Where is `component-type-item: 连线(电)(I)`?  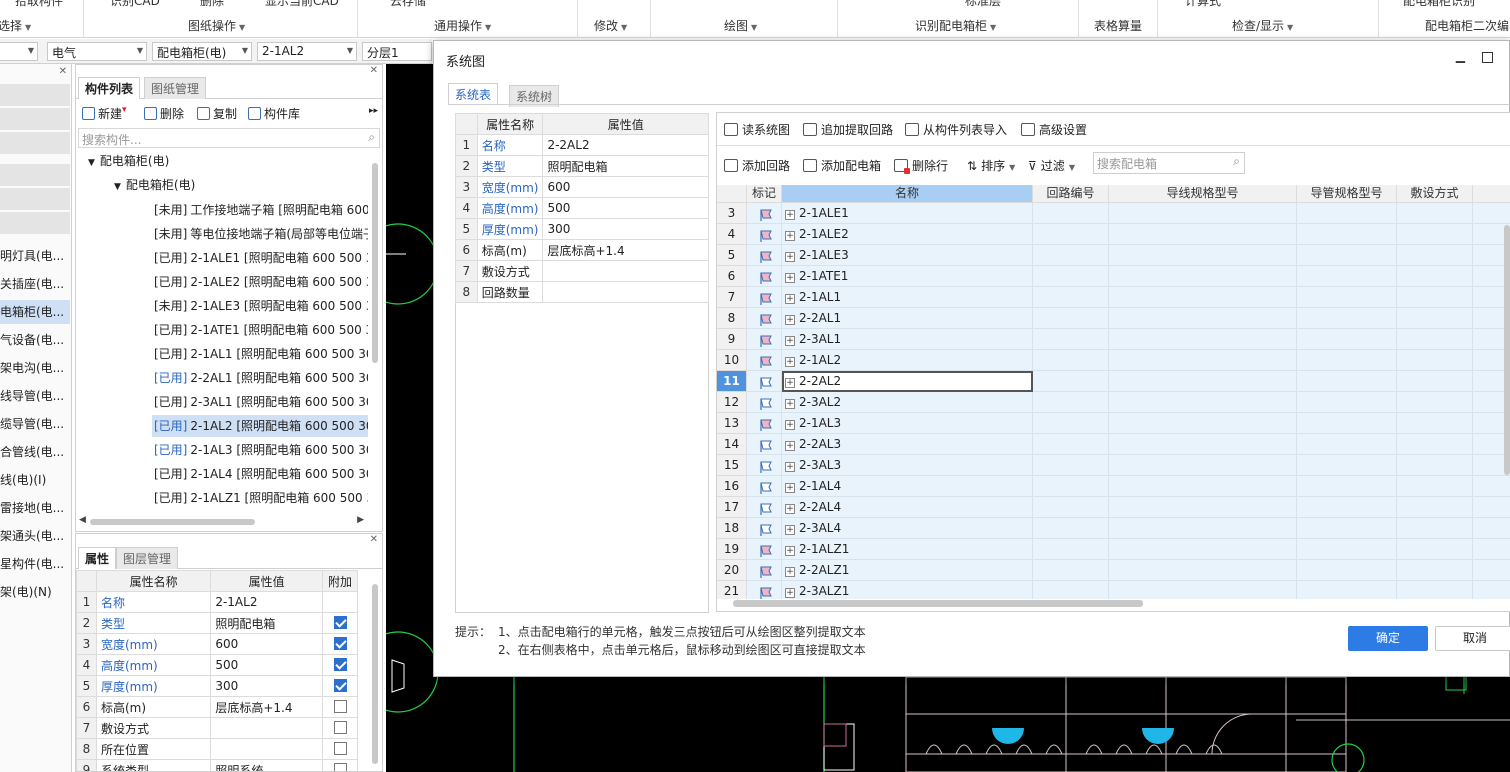 component-type-item: 连线(电)(I) is located at coordinates (35, 480).